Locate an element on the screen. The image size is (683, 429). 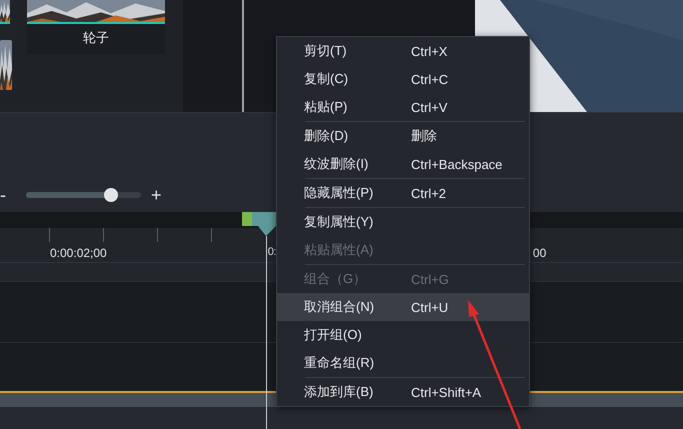
timecode-label: 0: is located at coordinates (272, 253).